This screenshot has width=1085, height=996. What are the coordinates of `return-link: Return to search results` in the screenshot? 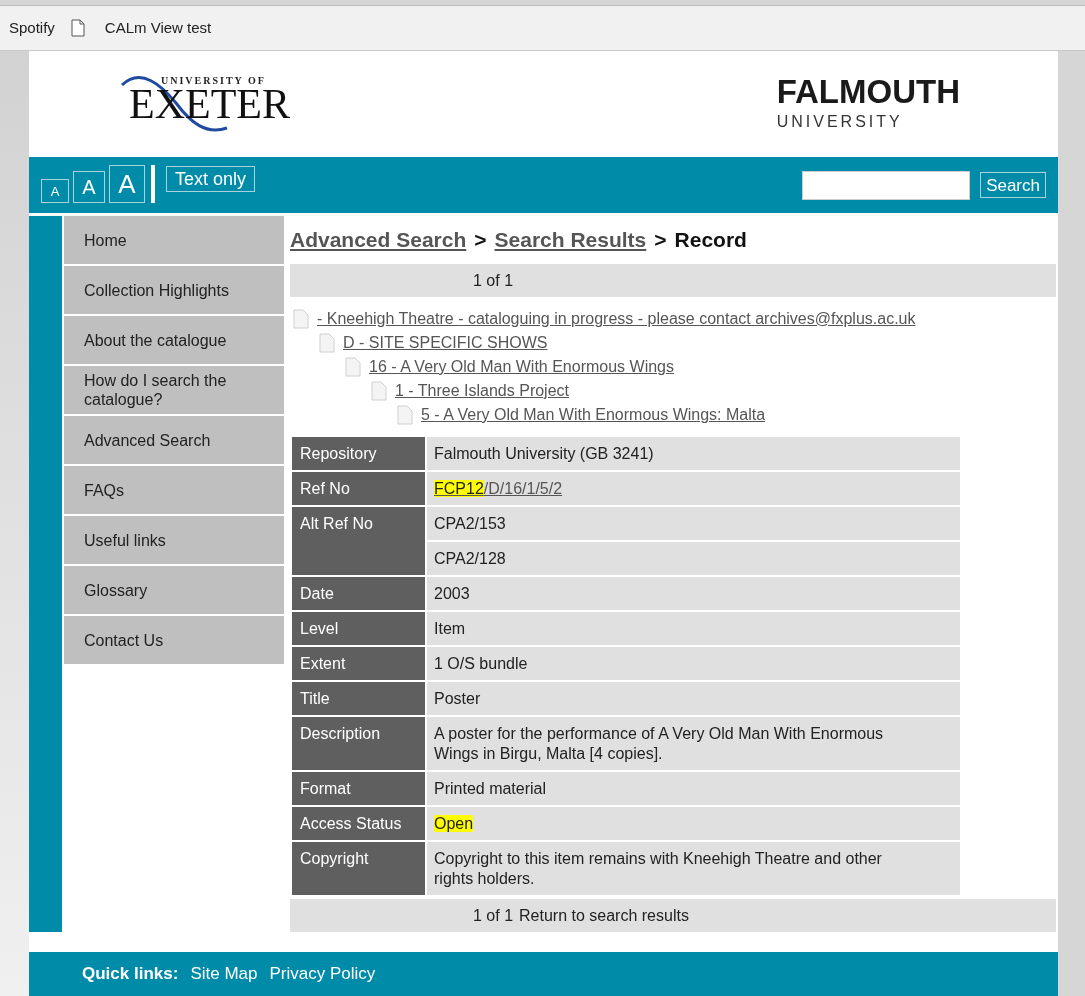 It's located at (604, 915).